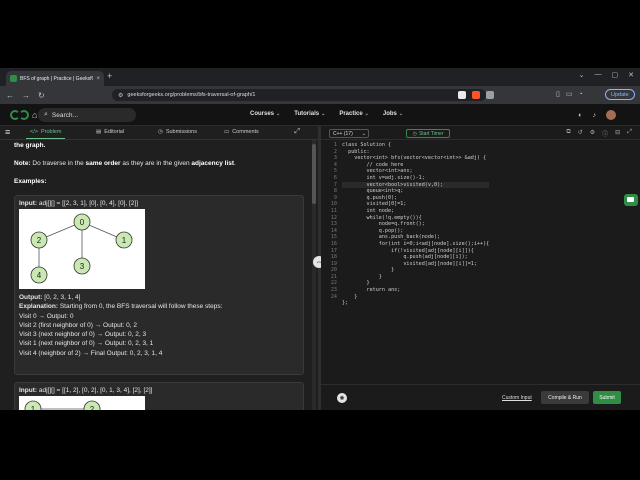 The width and height of the screenshot is (640, 480). Describe the element at coordinates (617, 133) in the screenshot. I see `split-icon: ⊟` at that location.